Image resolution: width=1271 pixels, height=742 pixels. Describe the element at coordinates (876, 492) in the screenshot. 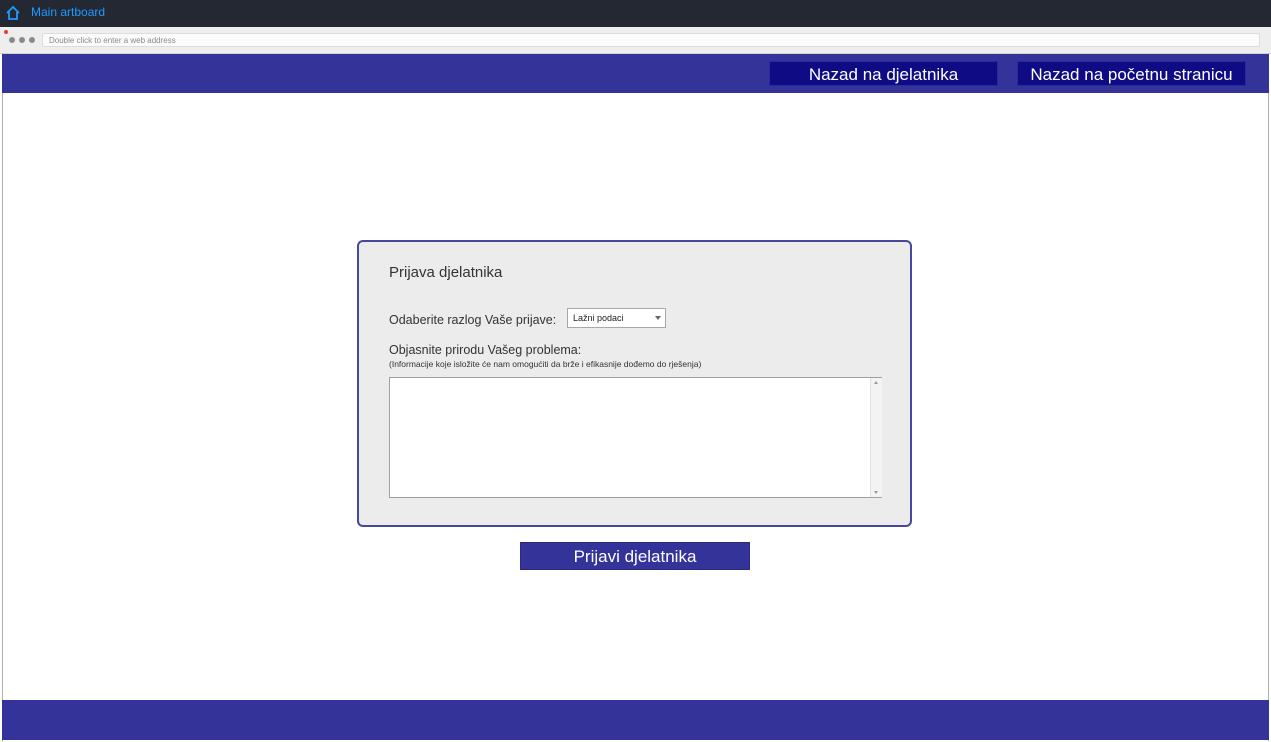

I see `scroll-down-icon` at that location.